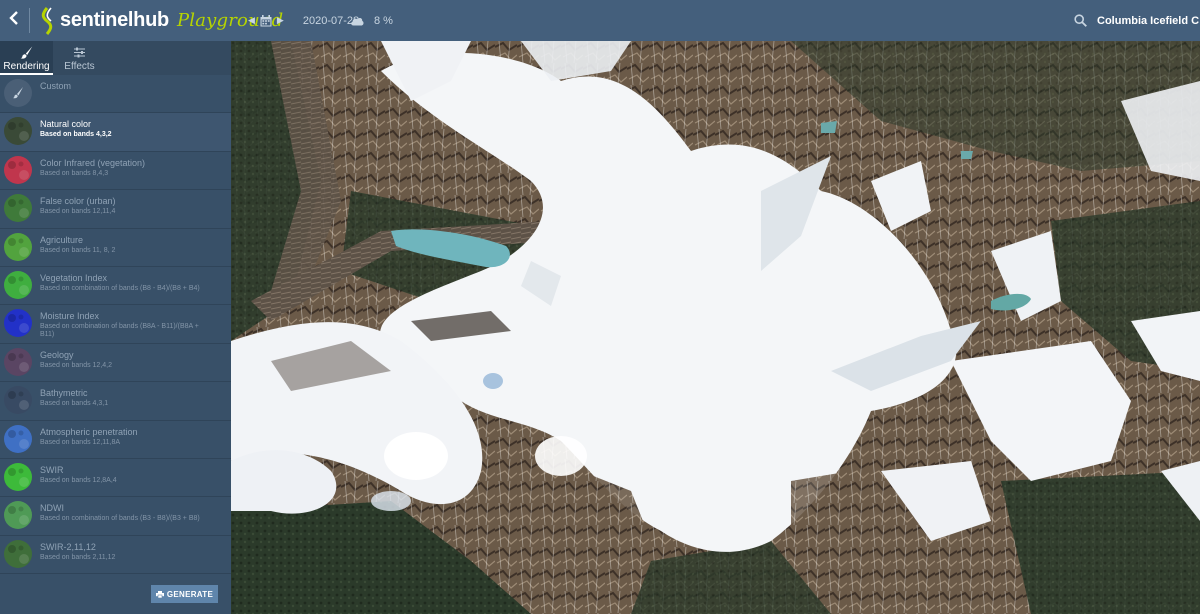 The image size is (1200, 614). I want to click on layer-item: Custom, so click(115, 94).